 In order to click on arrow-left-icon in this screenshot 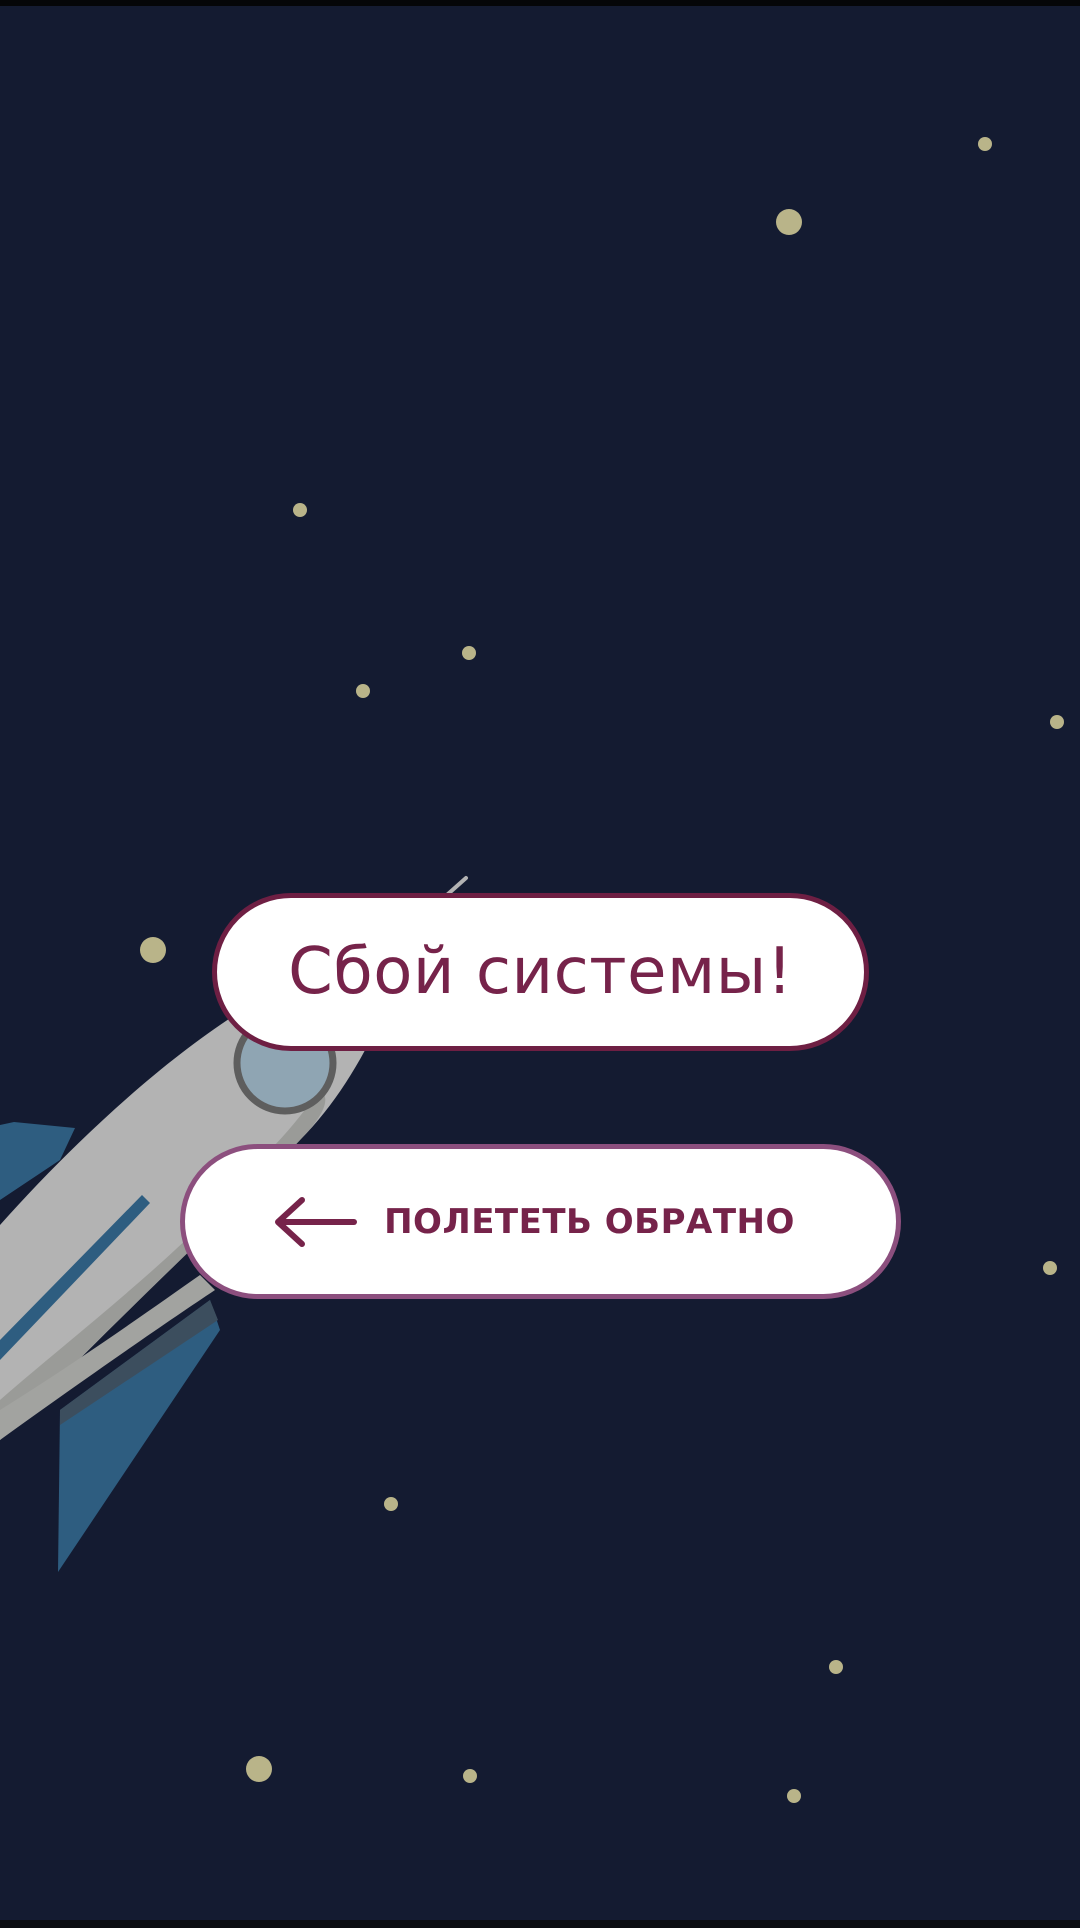, I will do `click(316, 1221)`.